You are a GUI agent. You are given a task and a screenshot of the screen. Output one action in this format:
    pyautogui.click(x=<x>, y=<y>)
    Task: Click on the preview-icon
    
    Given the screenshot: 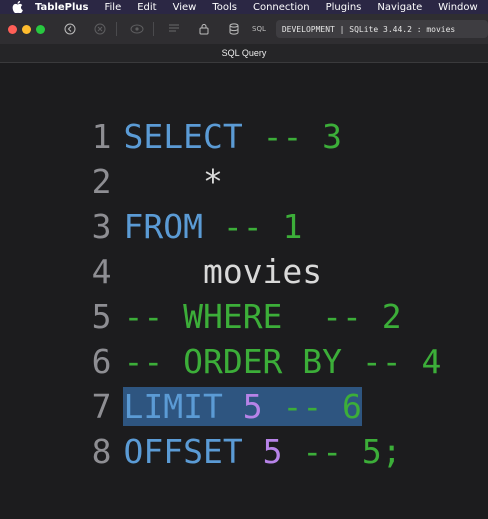 What is the action you would take?
    pyautogui.click(x=137, y=29)
    